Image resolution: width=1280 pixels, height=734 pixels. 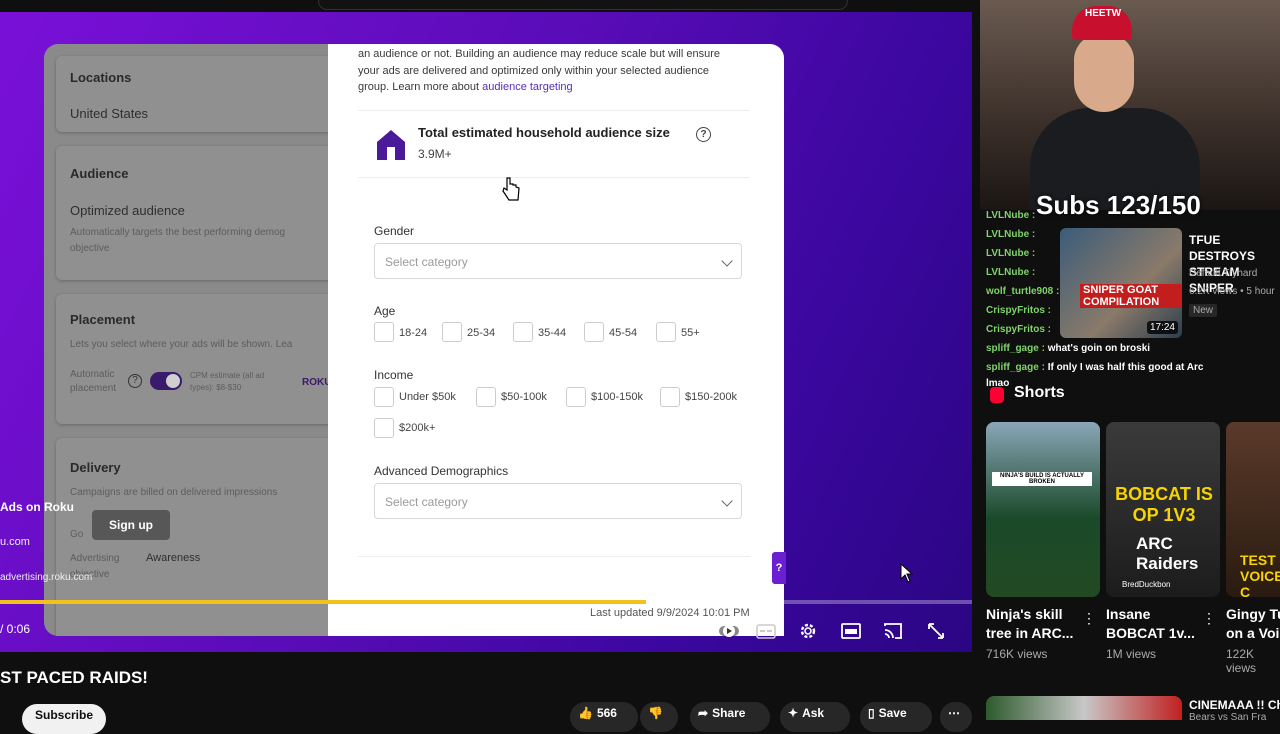 What do you see at coordinates (1039, 392) in the screenshot?
I see `shorts-heading: Shorts` at bounding box center [1039, 392].